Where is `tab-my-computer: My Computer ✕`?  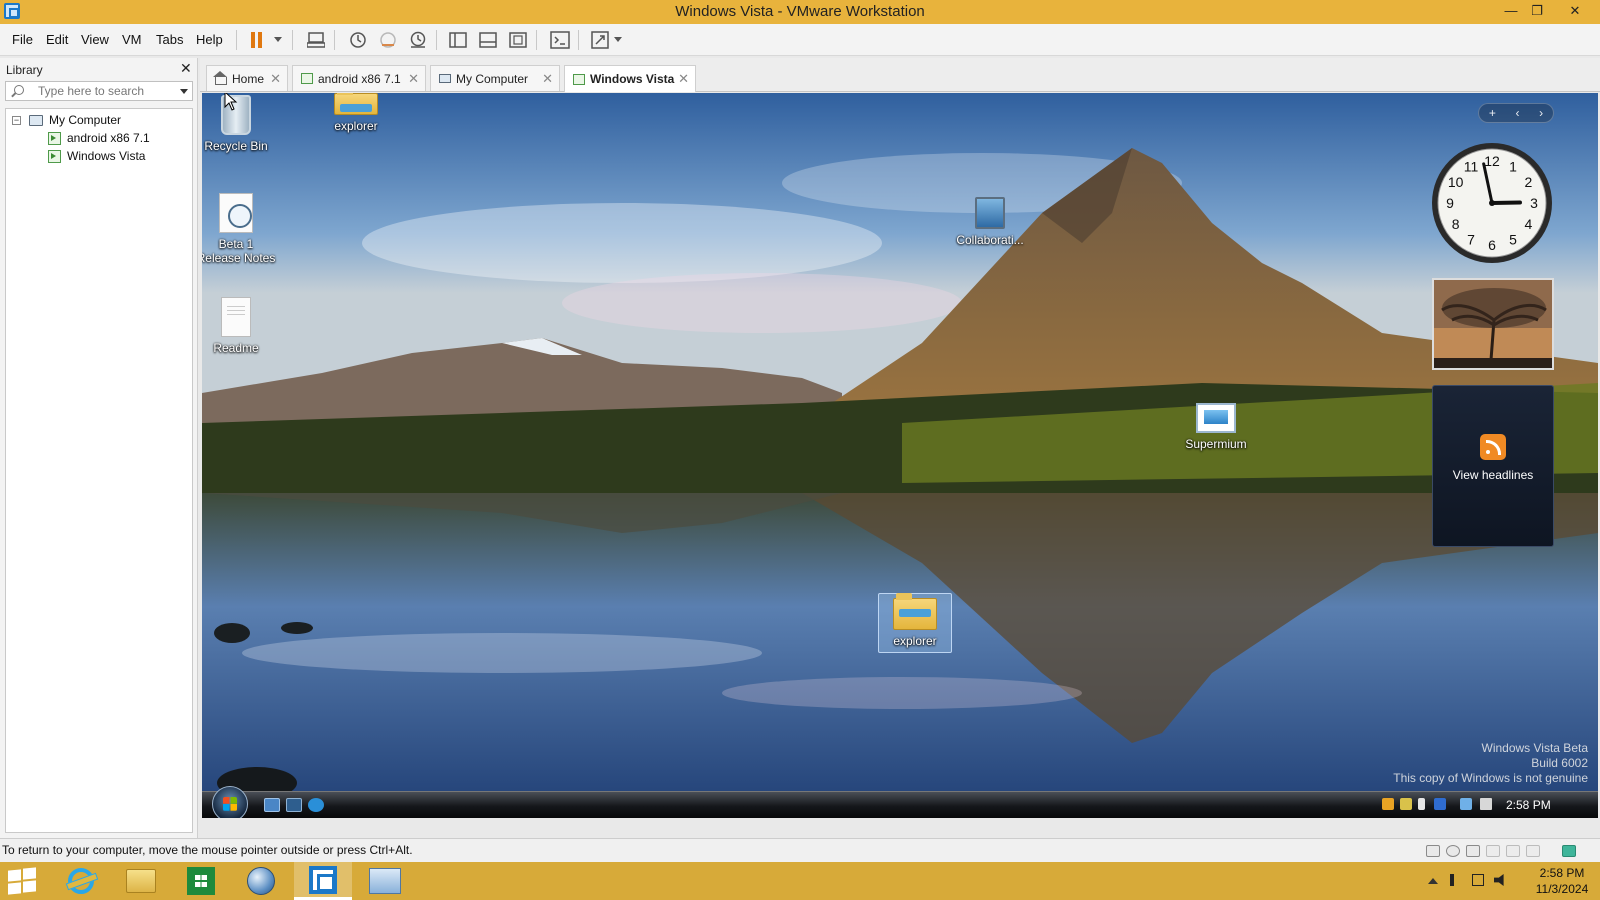 tab-my-computer: My Computer ✕ is located at coordinates (495, 78).